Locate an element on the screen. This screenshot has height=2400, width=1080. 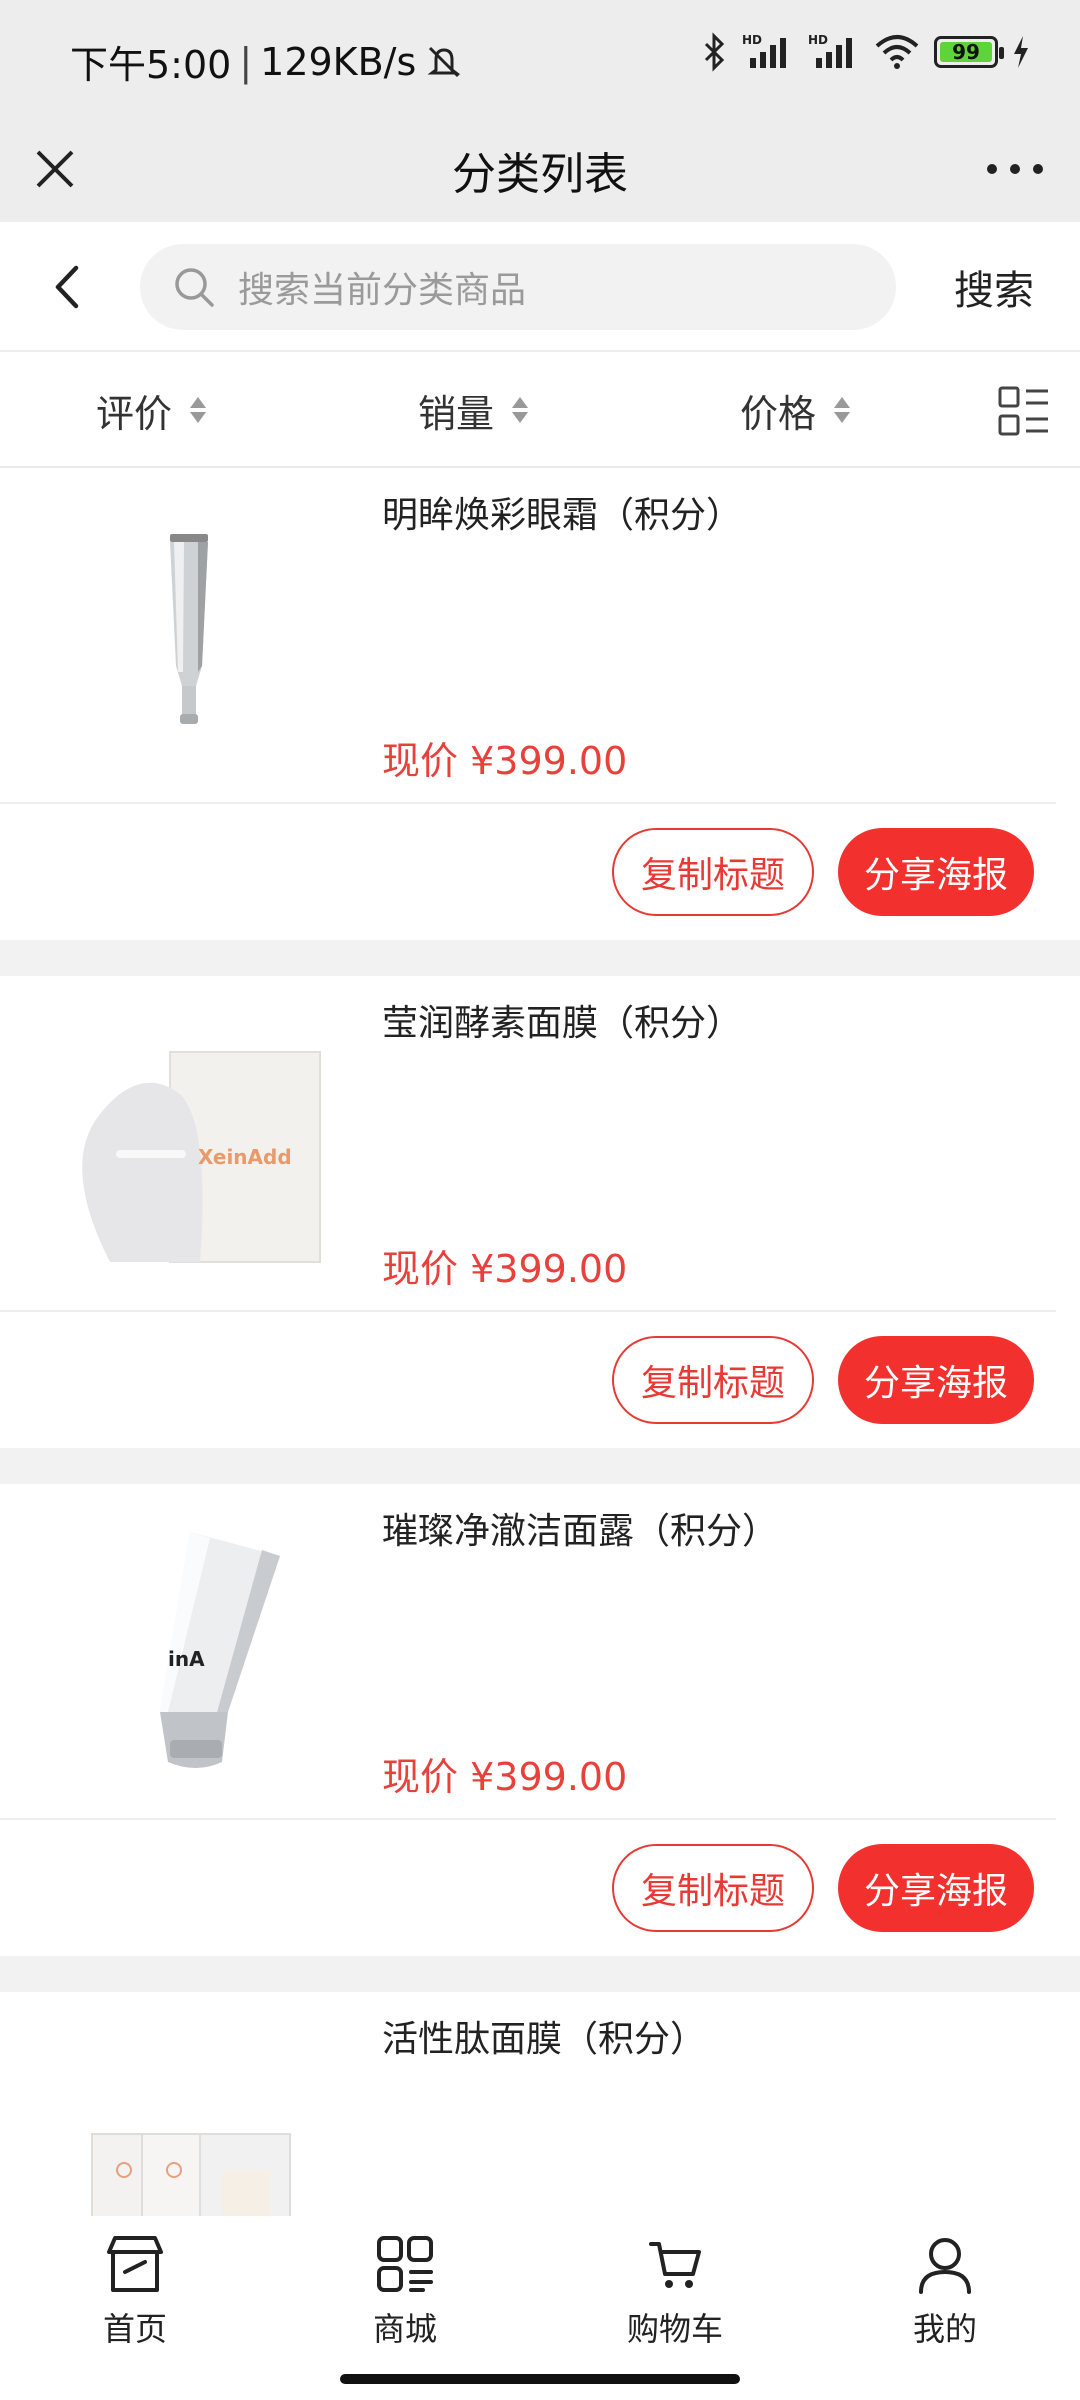
status-right: HD HD 99 is located at coordinates (866, 52).